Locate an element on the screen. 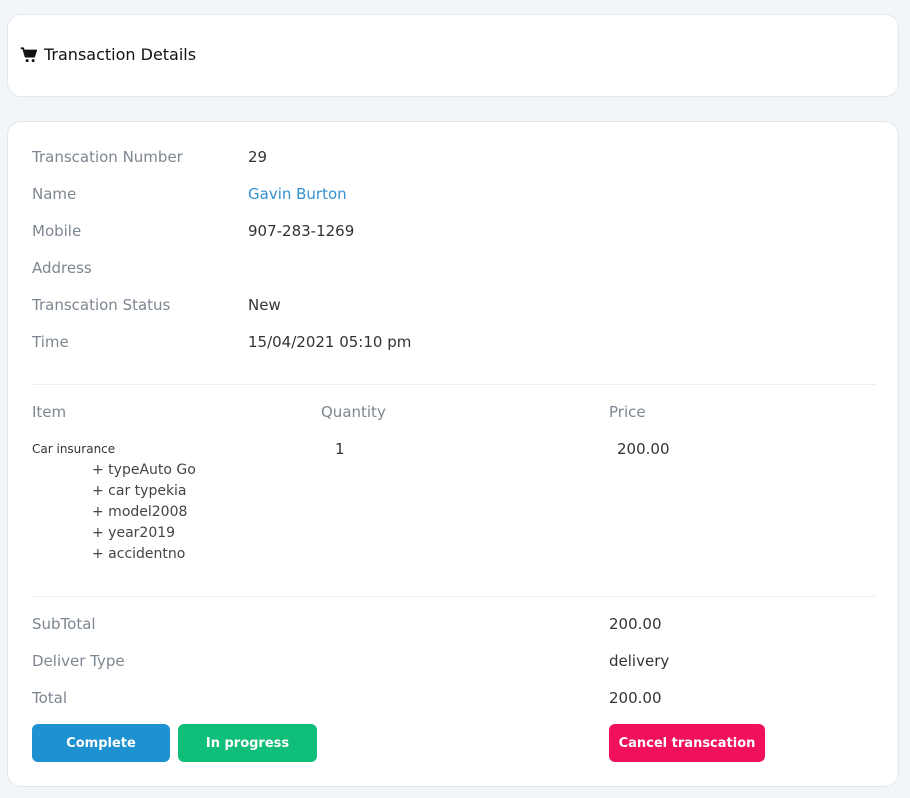  item-name: Car insurance is located at coordinates (74, 449).